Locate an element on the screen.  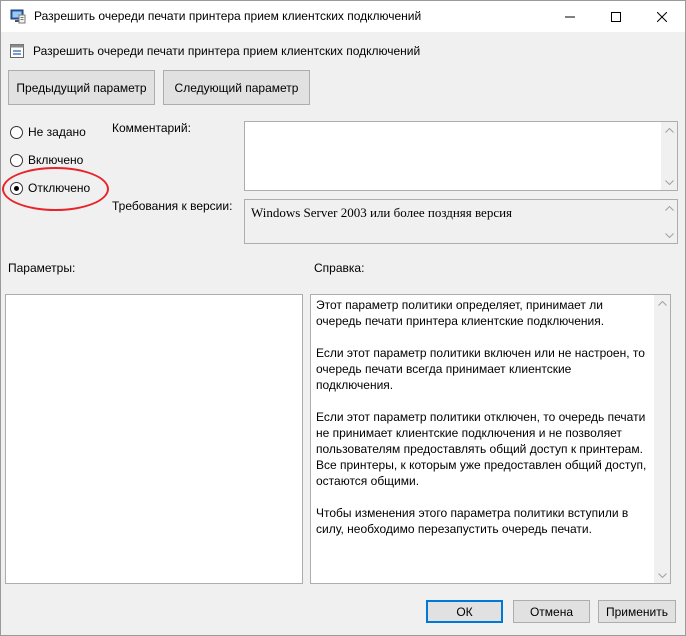
red-highlight-ellipse is located at coordinates (55, 189).